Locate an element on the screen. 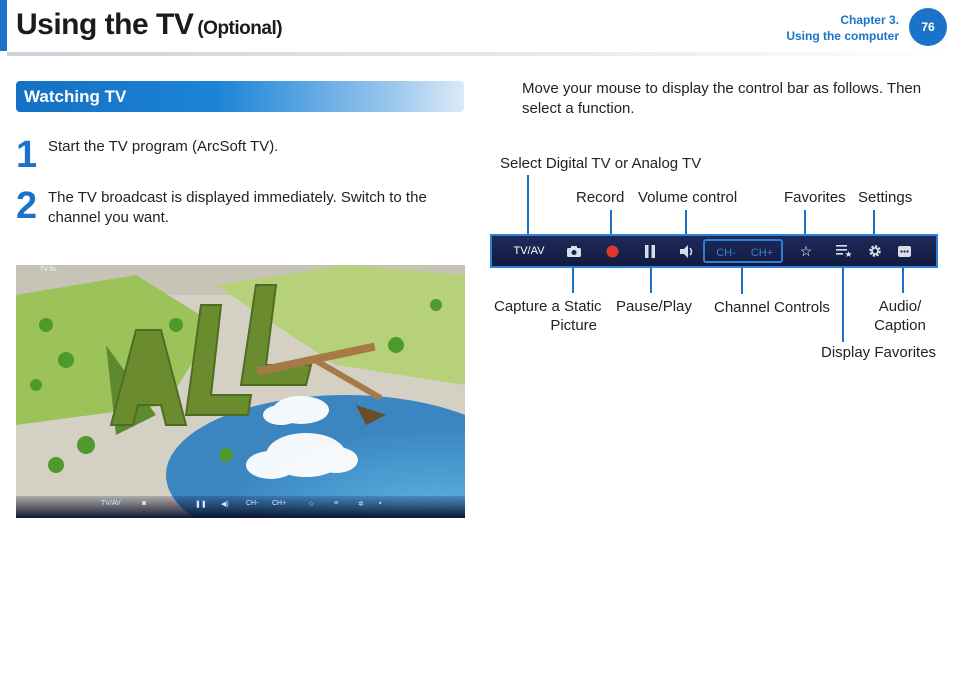 The image size is (954, 677). shot-settings-icon: ✲ is located at coordinates (361, 504).